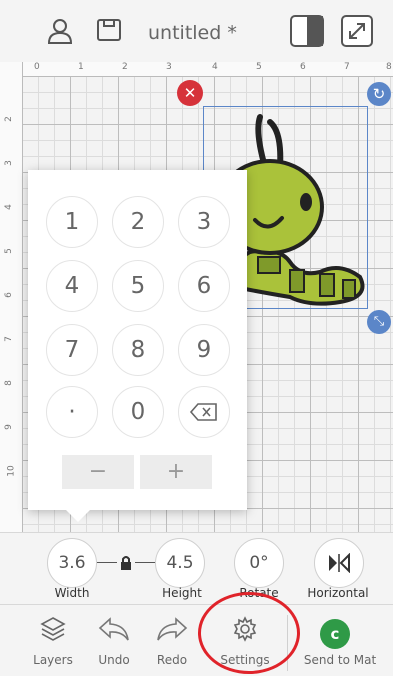 Image resolution: width=393 pixels, height=676 pixels. I want to click on flip-horizontal-button, so click(339, 563).